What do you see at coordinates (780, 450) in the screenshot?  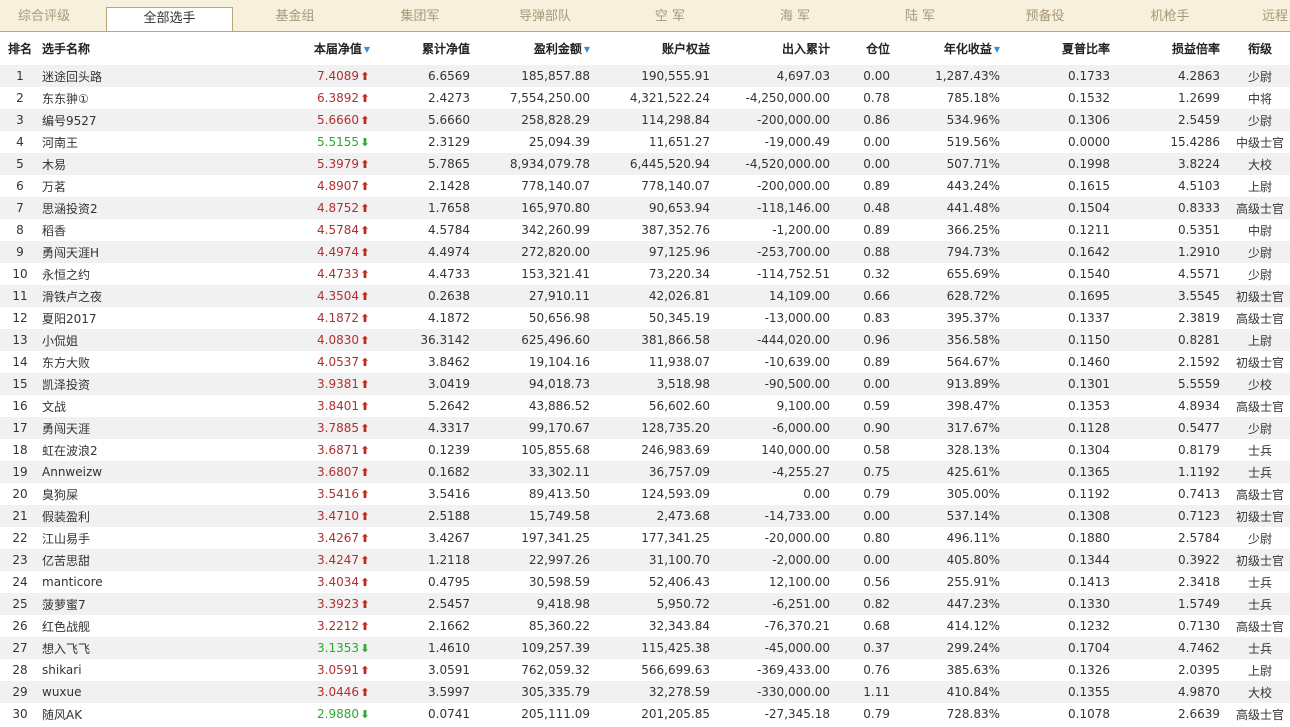 I see `cumulative-flow-cell: 140,000.00` at bounding box center [780, 450].